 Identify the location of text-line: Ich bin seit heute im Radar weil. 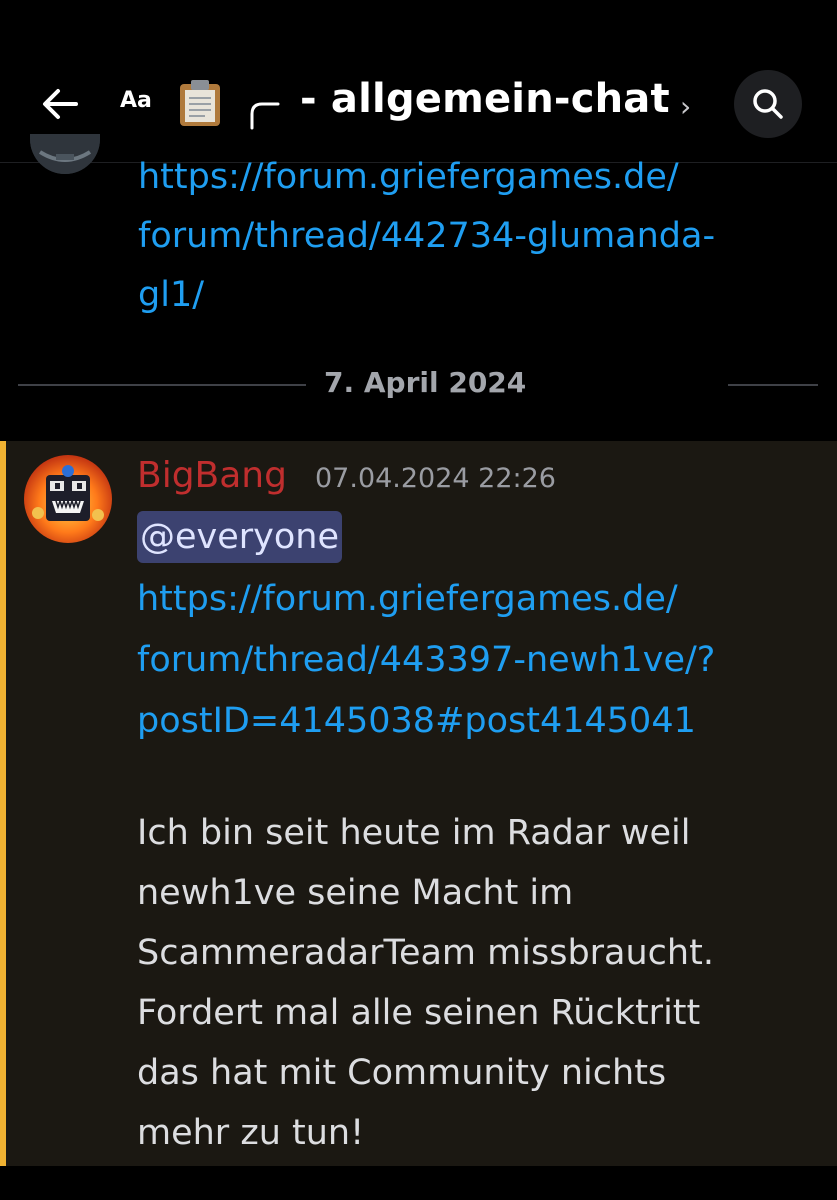
(414, 833).